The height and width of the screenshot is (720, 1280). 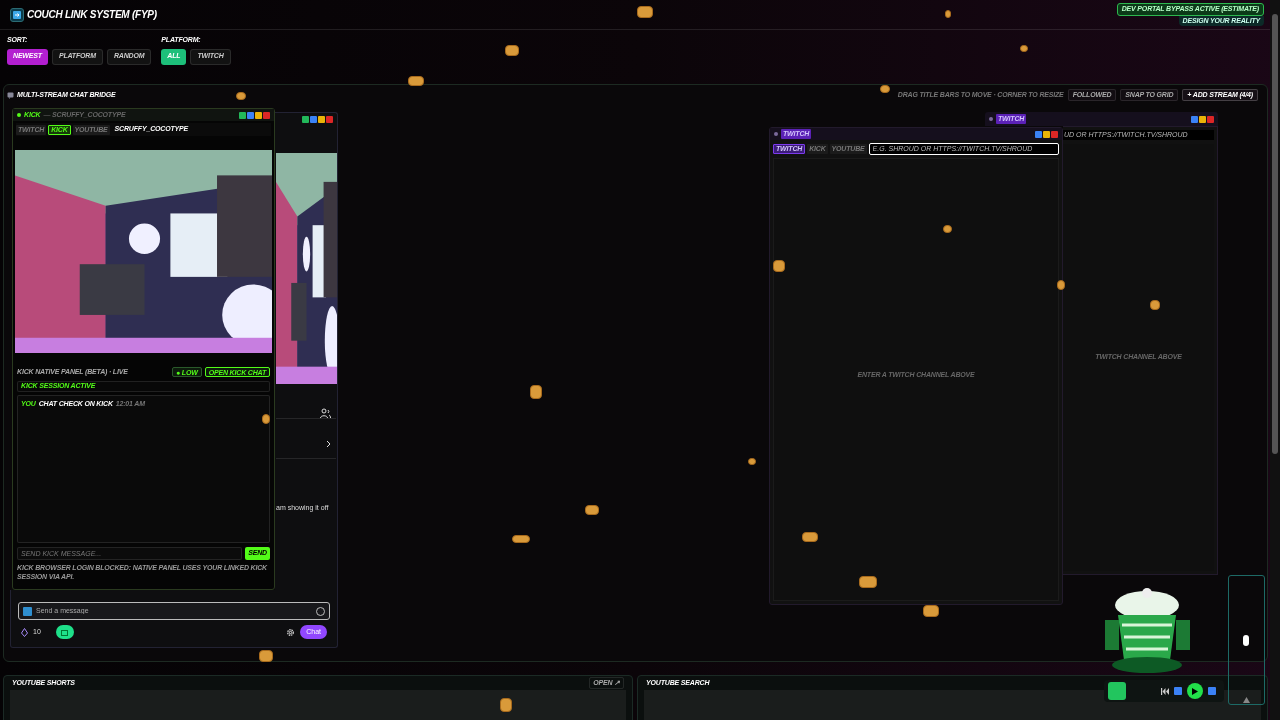 I want to click on expand-icon, so click(x=1246, y=700).